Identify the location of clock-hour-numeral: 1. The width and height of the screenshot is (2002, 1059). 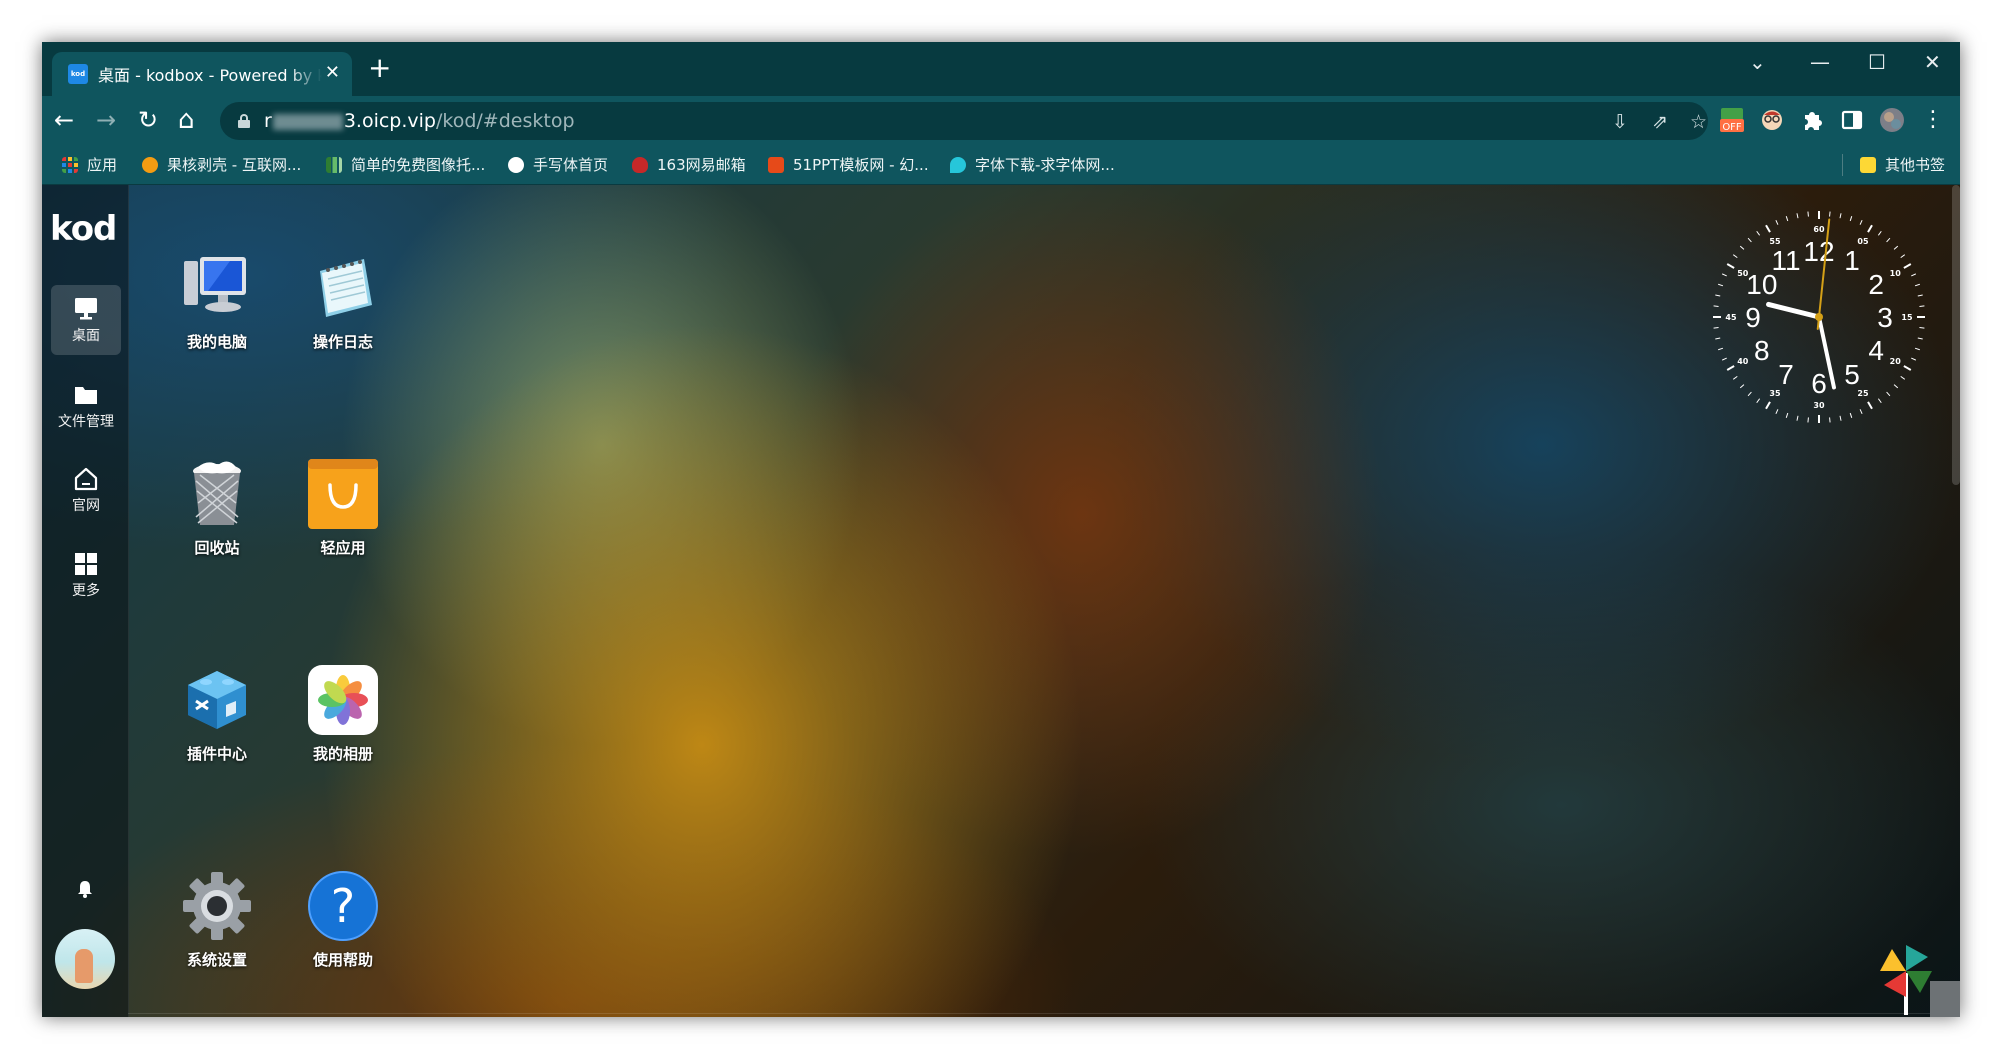
(1852, 260).